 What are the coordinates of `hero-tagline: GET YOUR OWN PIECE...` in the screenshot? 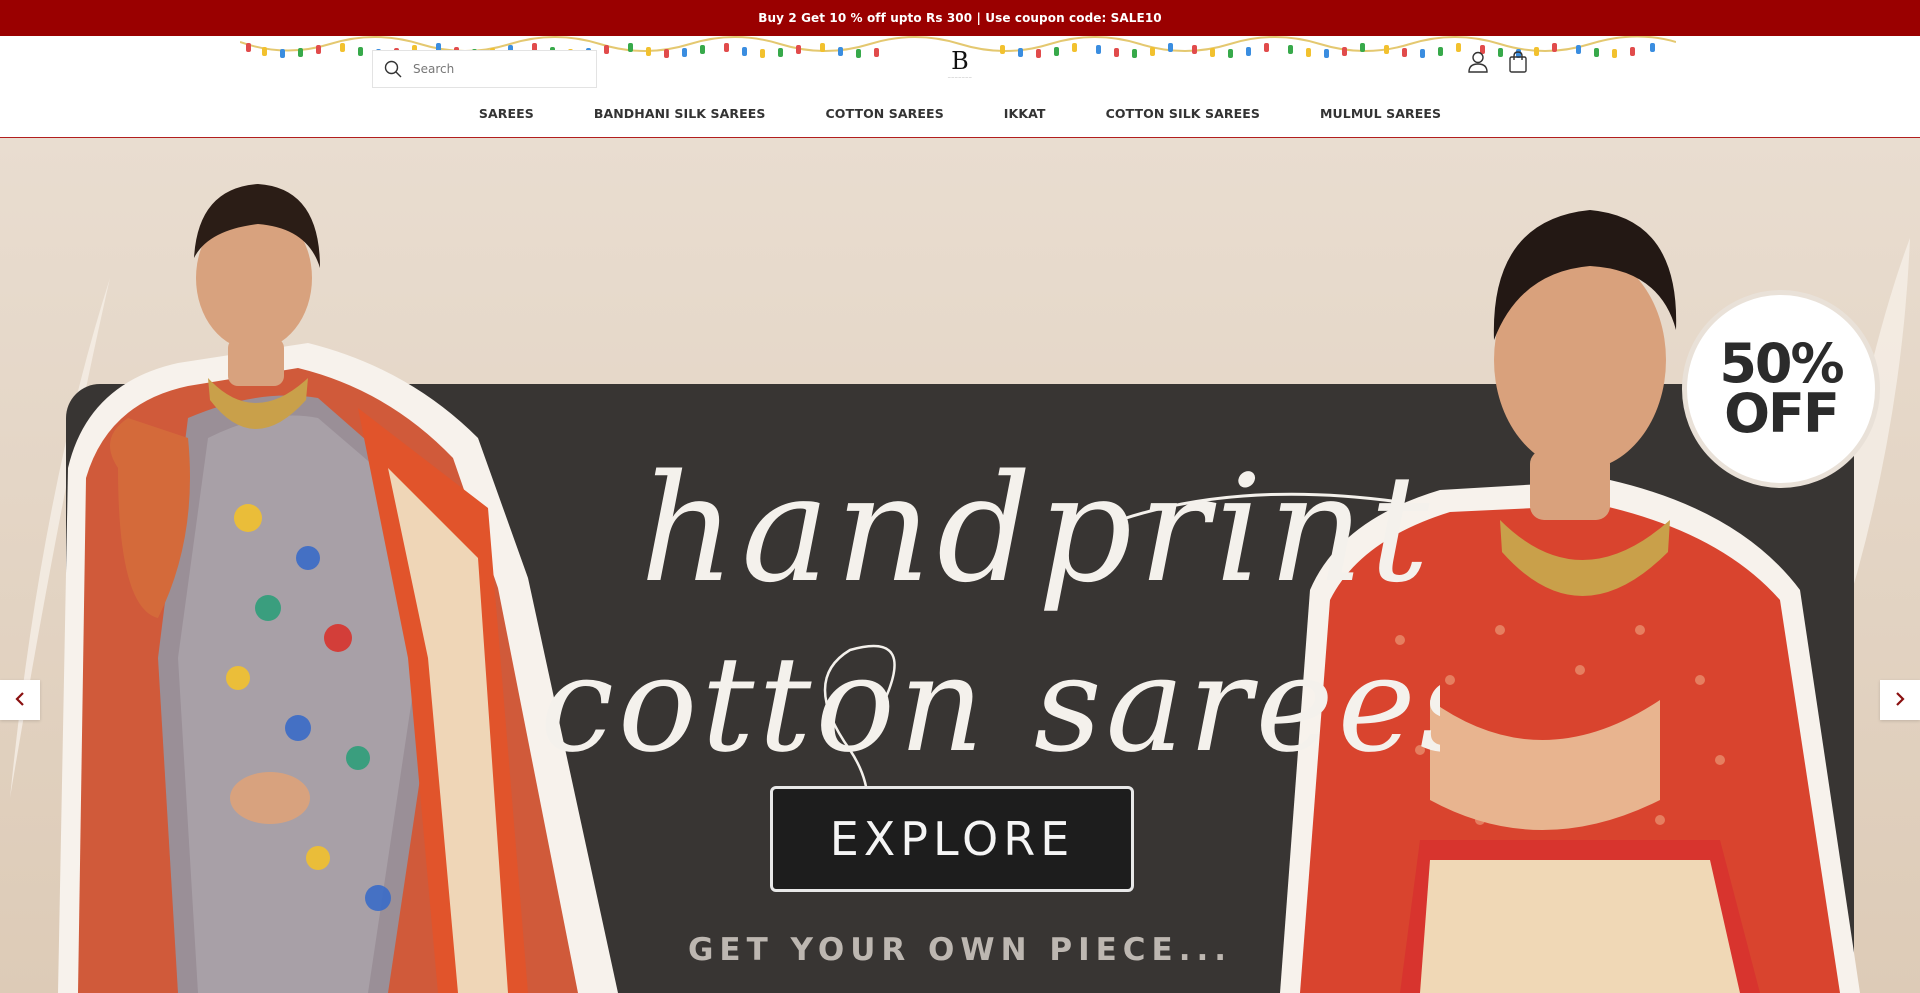 It's located at (960, 950).